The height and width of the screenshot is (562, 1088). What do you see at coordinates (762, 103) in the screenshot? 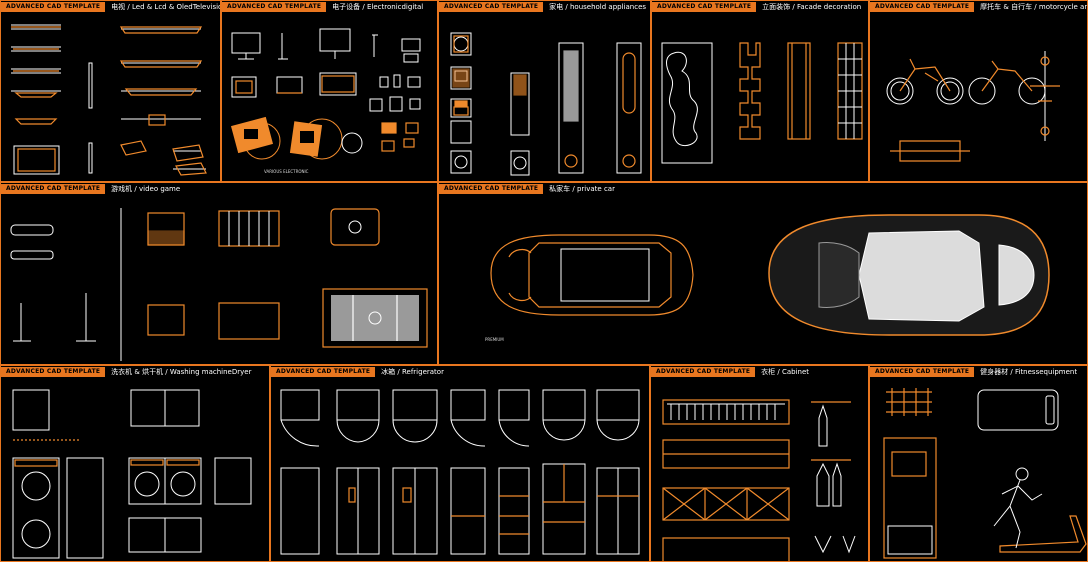
I see `facade-drawings` at bounding box center [762, 103].